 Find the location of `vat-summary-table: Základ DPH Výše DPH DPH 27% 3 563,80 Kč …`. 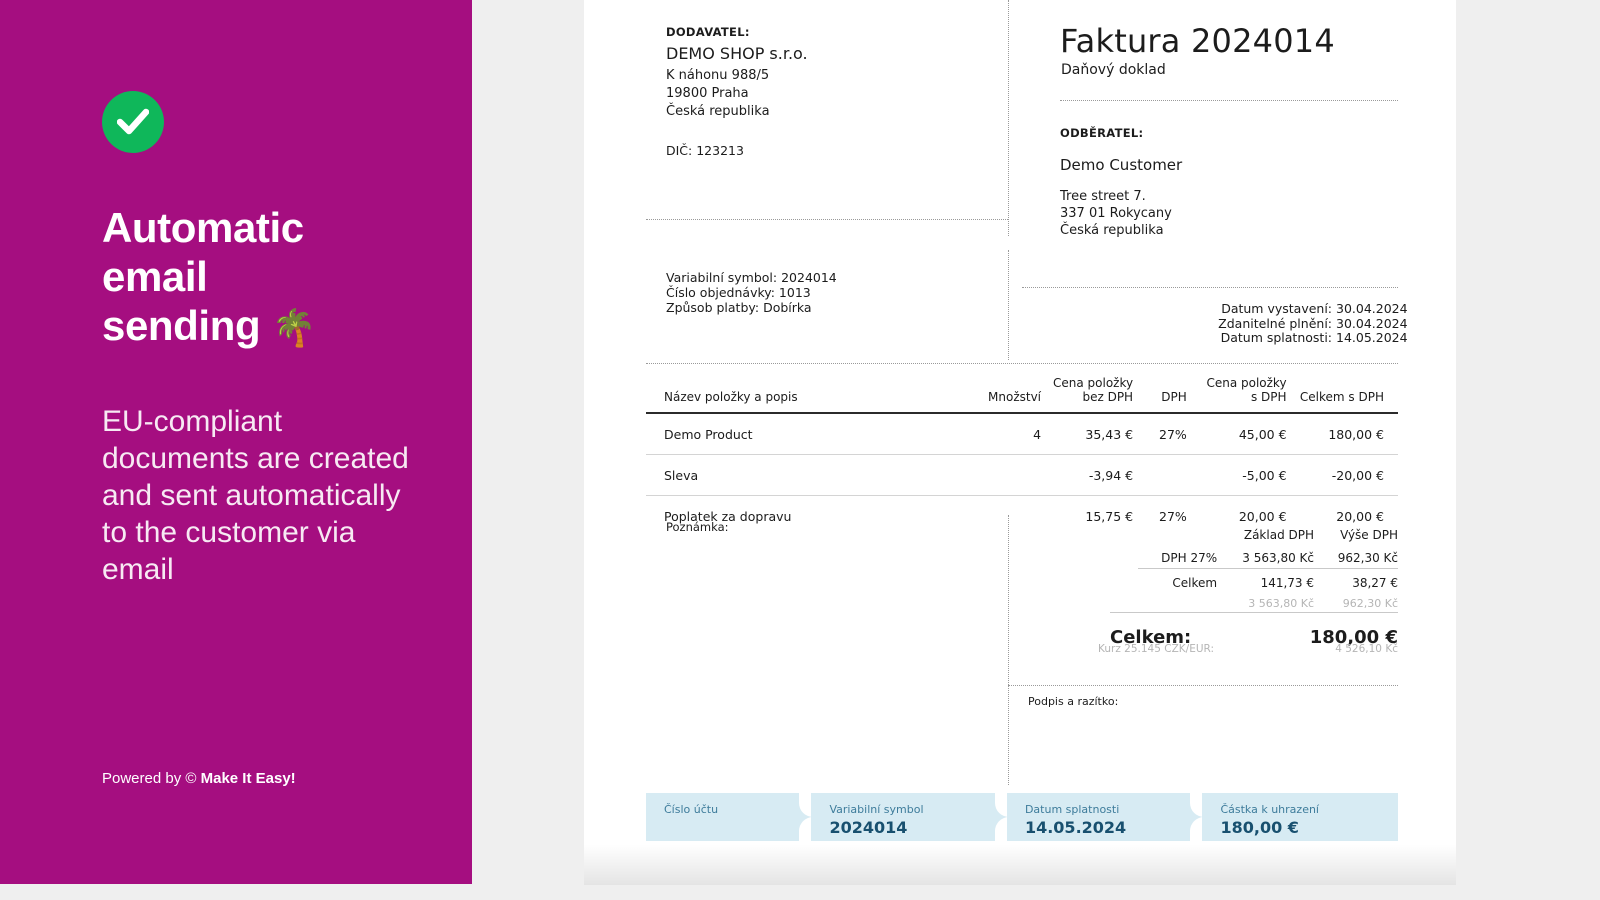

vat-summary-table: Základ DPH Výše DPH DPH 27% 3 563,80 Kč … is located at coordinates (1268, 569).